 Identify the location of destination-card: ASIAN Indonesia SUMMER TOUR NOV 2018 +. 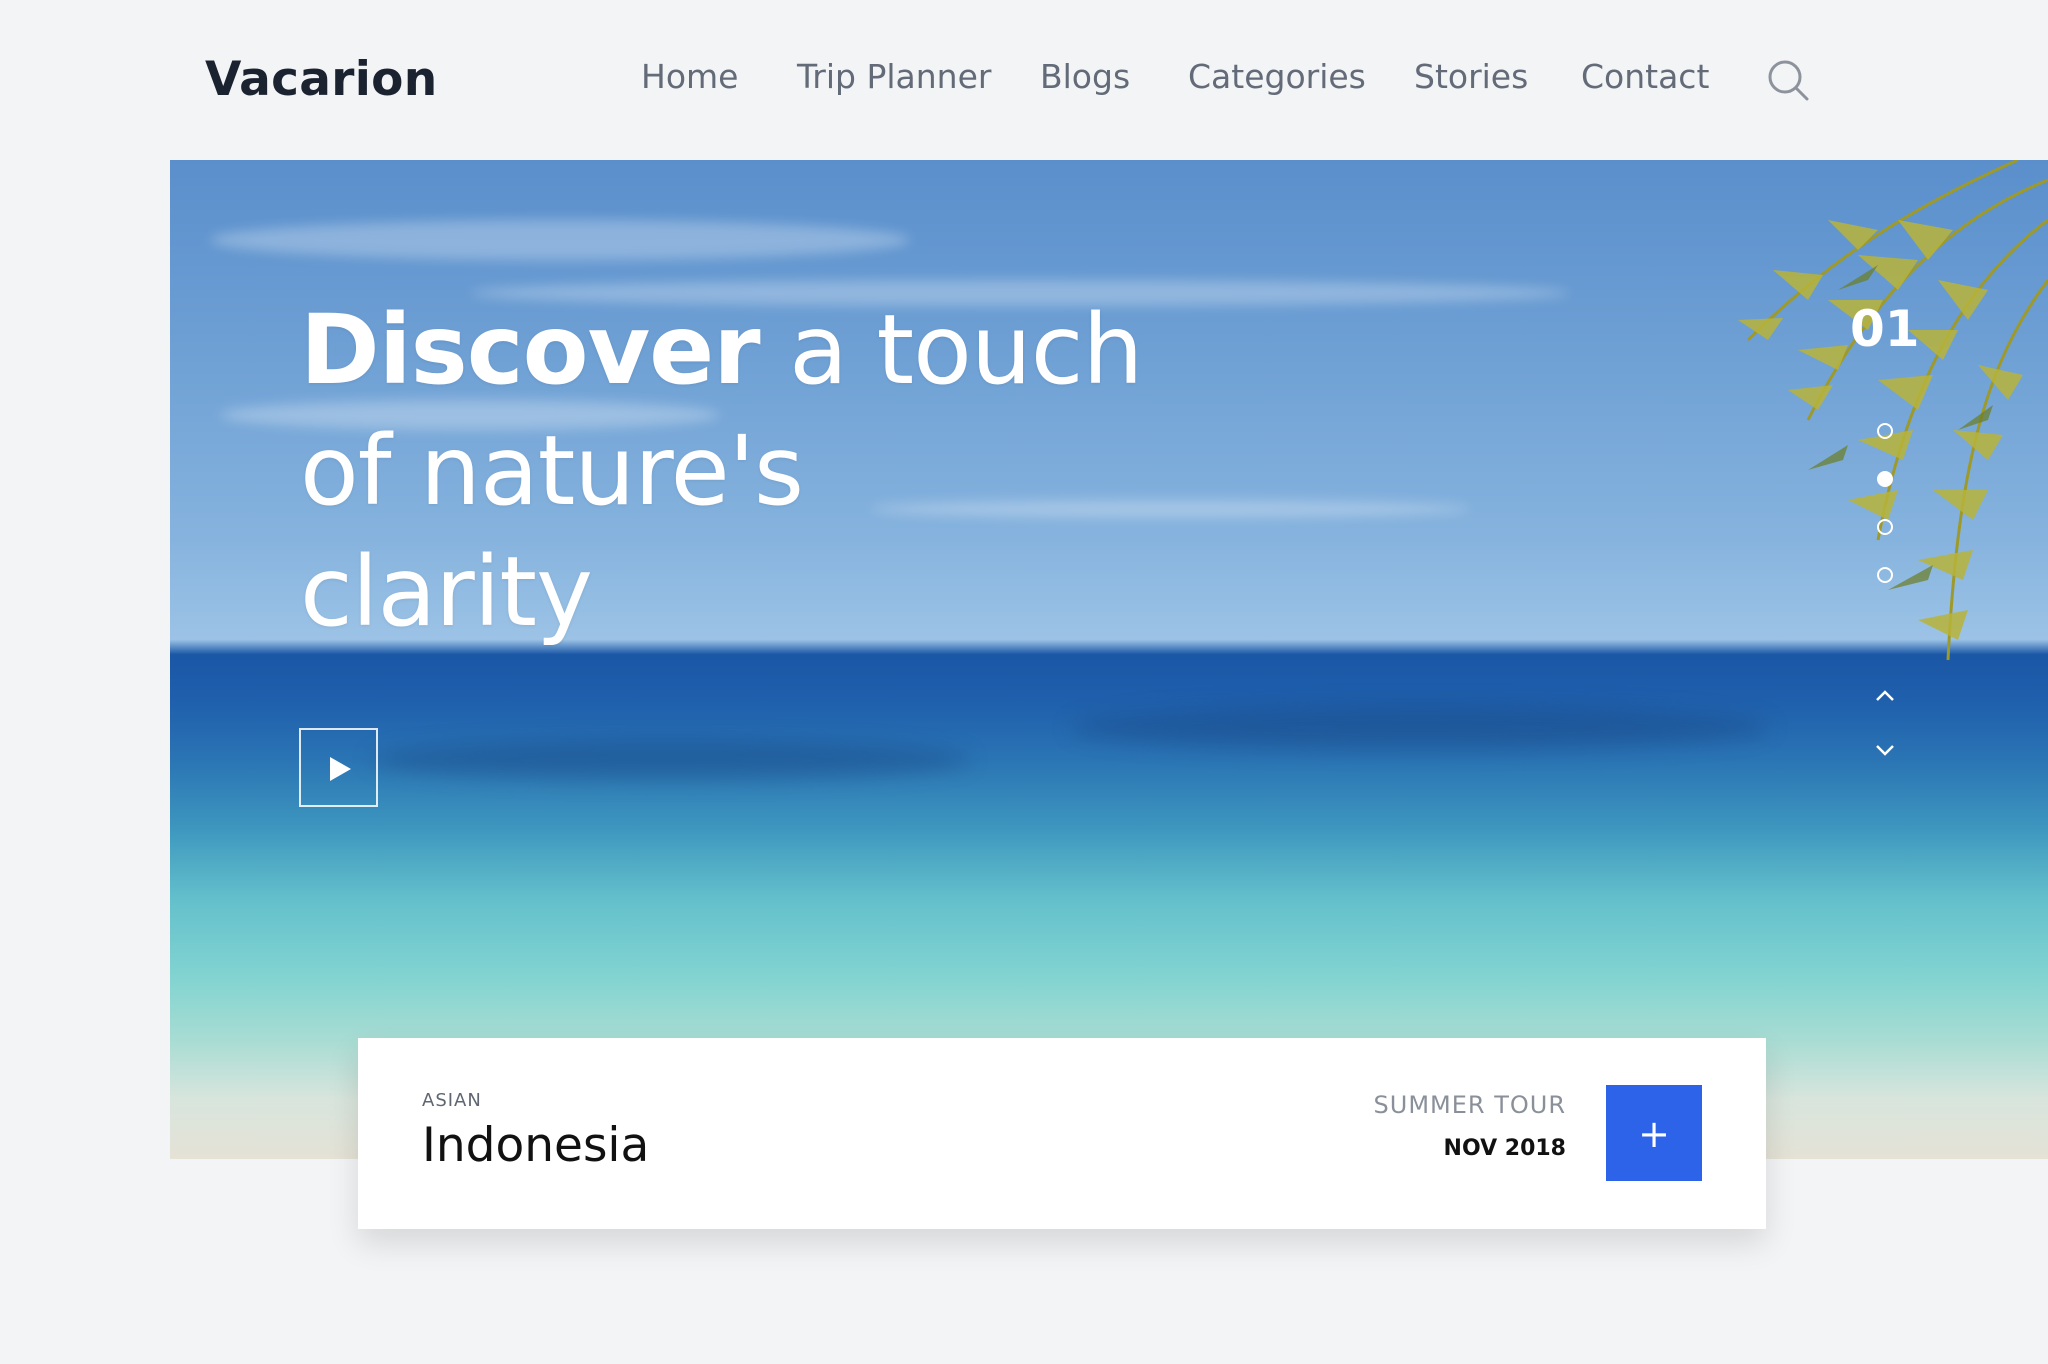
(1062, 1133).